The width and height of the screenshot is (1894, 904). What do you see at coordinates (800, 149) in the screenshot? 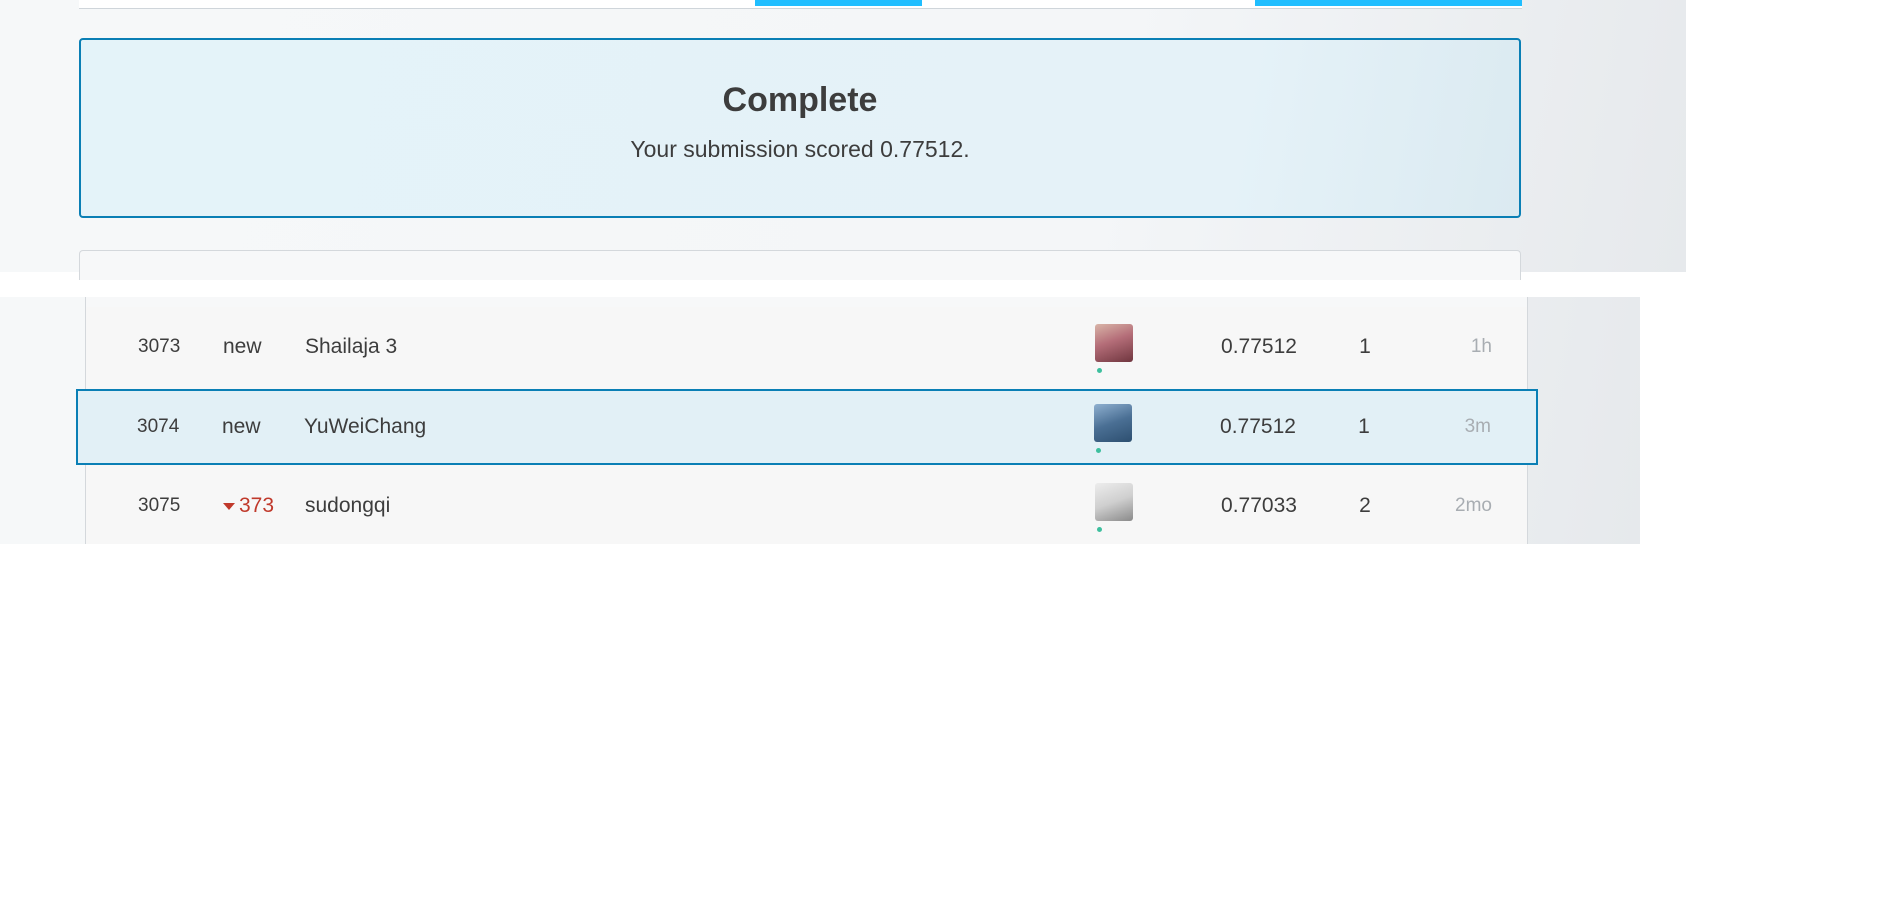
I see `submission-score-message: Your submission scored 0.77512.` at bounding box center [800, 149].